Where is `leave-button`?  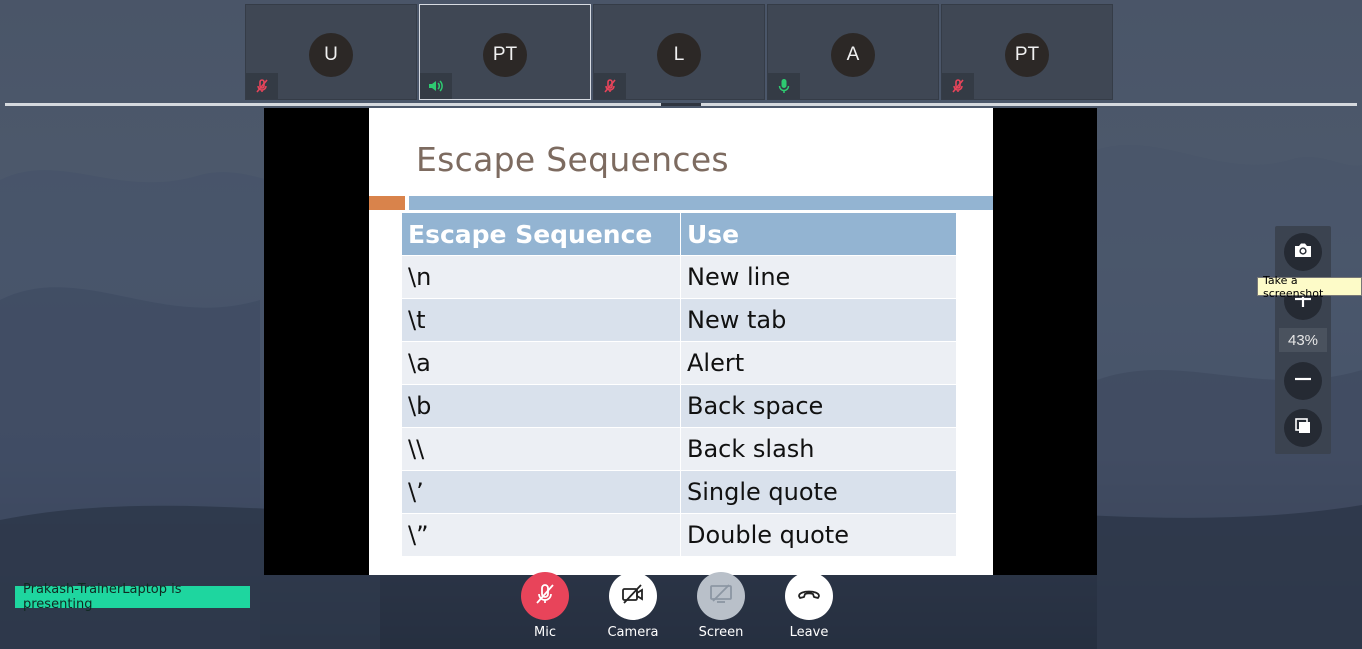
leave-button is located at coordinates (809, 596).